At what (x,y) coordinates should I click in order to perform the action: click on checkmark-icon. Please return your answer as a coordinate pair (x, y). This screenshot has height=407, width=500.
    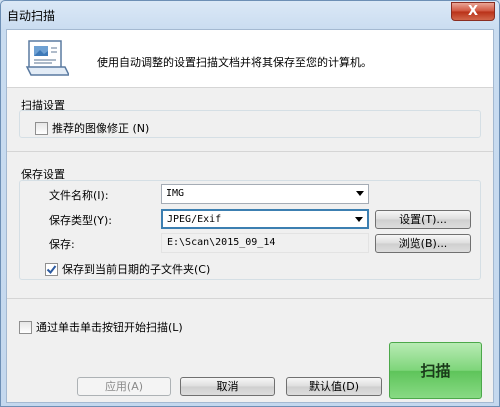
    Looking at the image, I should click on (51, 269).